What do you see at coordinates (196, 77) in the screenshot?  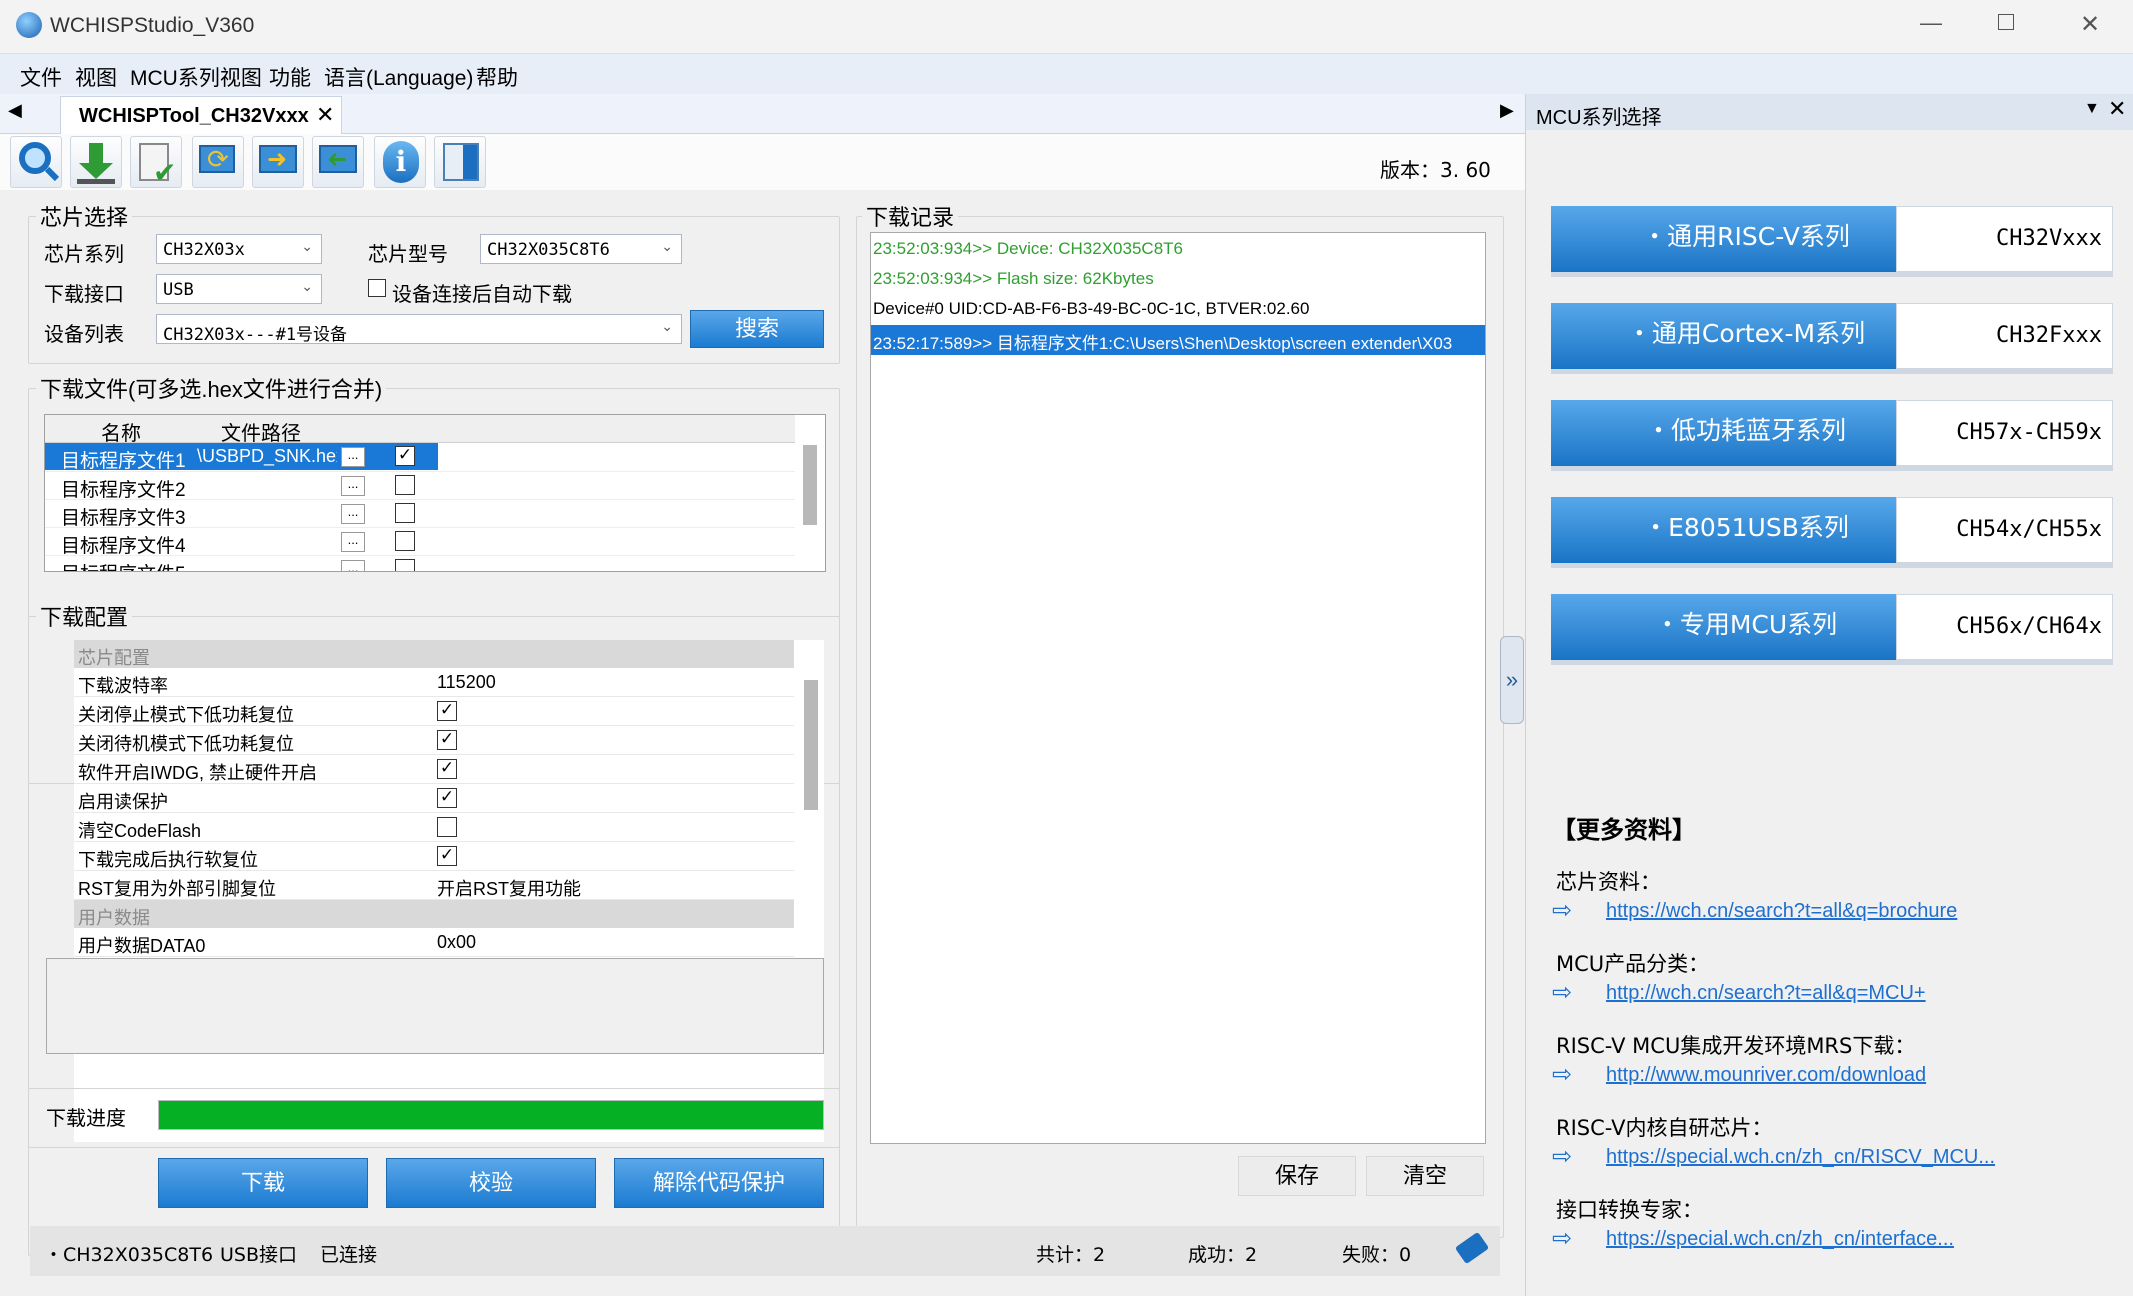 I see `menu-mcu-view: MCU系列视图` at bounding box center [196, 77].